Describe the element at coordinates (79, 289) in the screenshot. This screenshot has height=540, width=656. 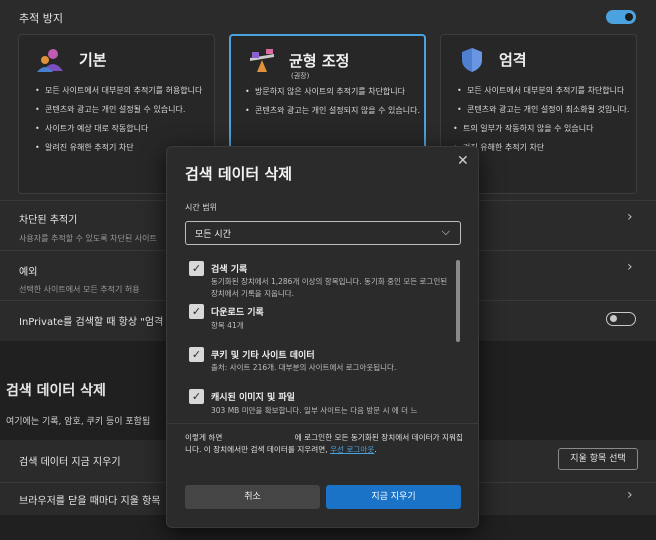
I see `row-desc: 선택한 사이트에서 모든 추적기 허용` at that location.